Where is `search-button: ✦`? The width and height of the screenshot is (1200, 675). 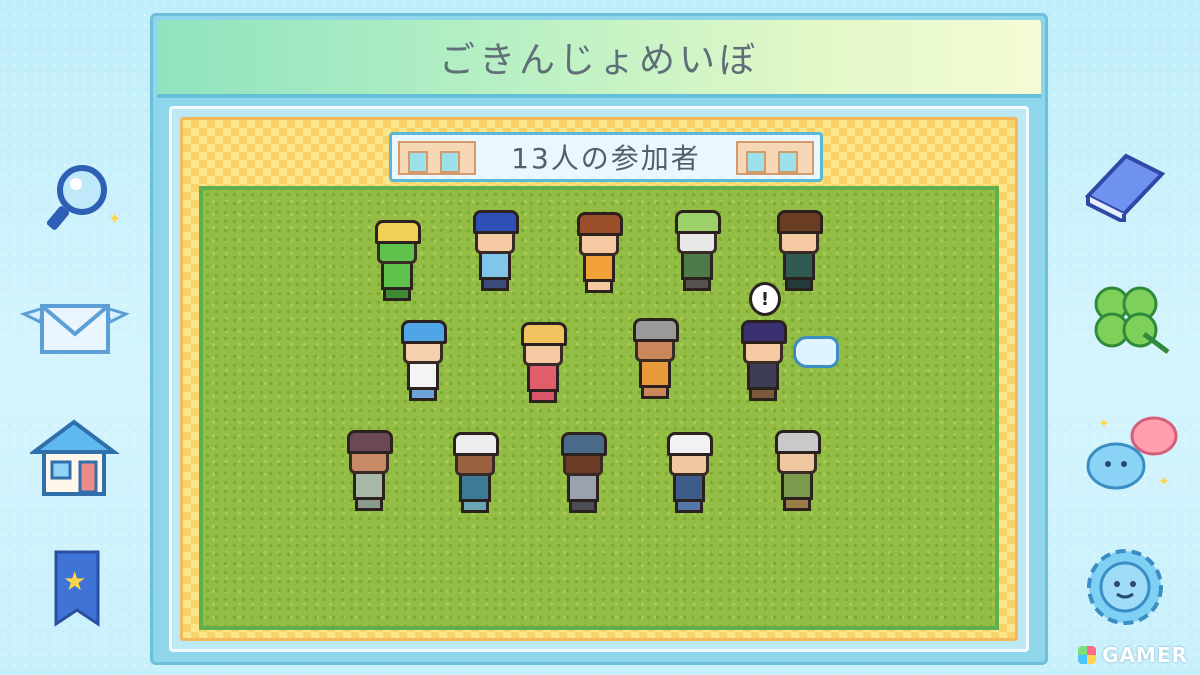
search-button: ✦ is located at coordinates (81, 200).